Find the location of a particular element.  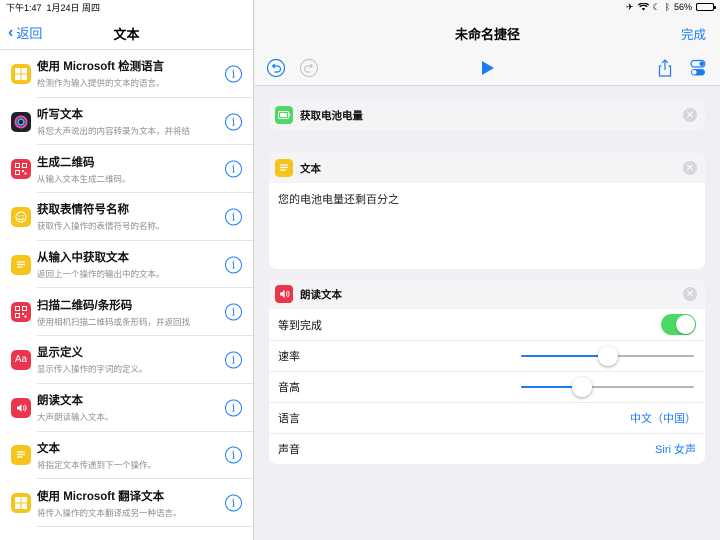

editor-toolbar is located at coordinates (487, 68).